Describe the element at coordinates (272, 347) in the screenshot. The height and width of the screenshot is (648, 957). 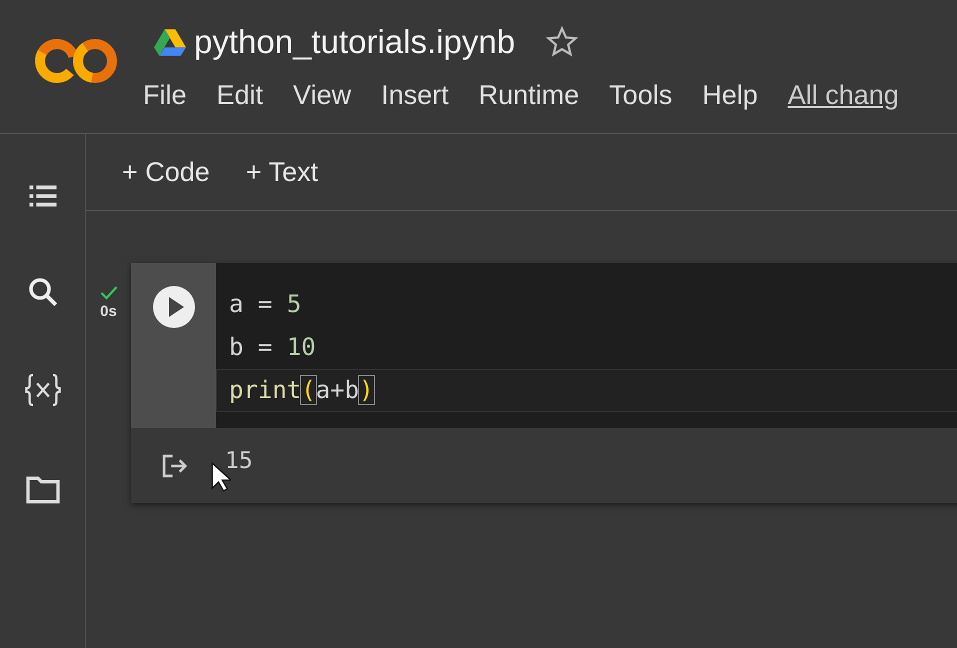
I see `code-line: b = 10` at that location.